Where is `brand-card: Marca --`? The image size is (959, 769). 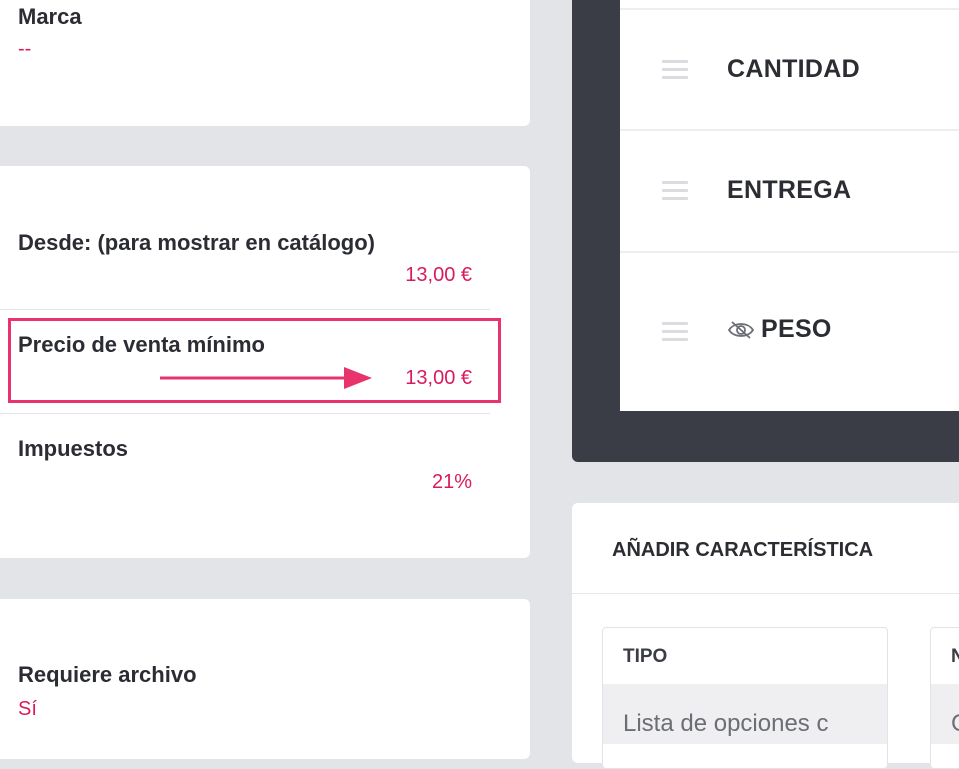 brand-card: Marca -- is located at coordinates (265, 63).